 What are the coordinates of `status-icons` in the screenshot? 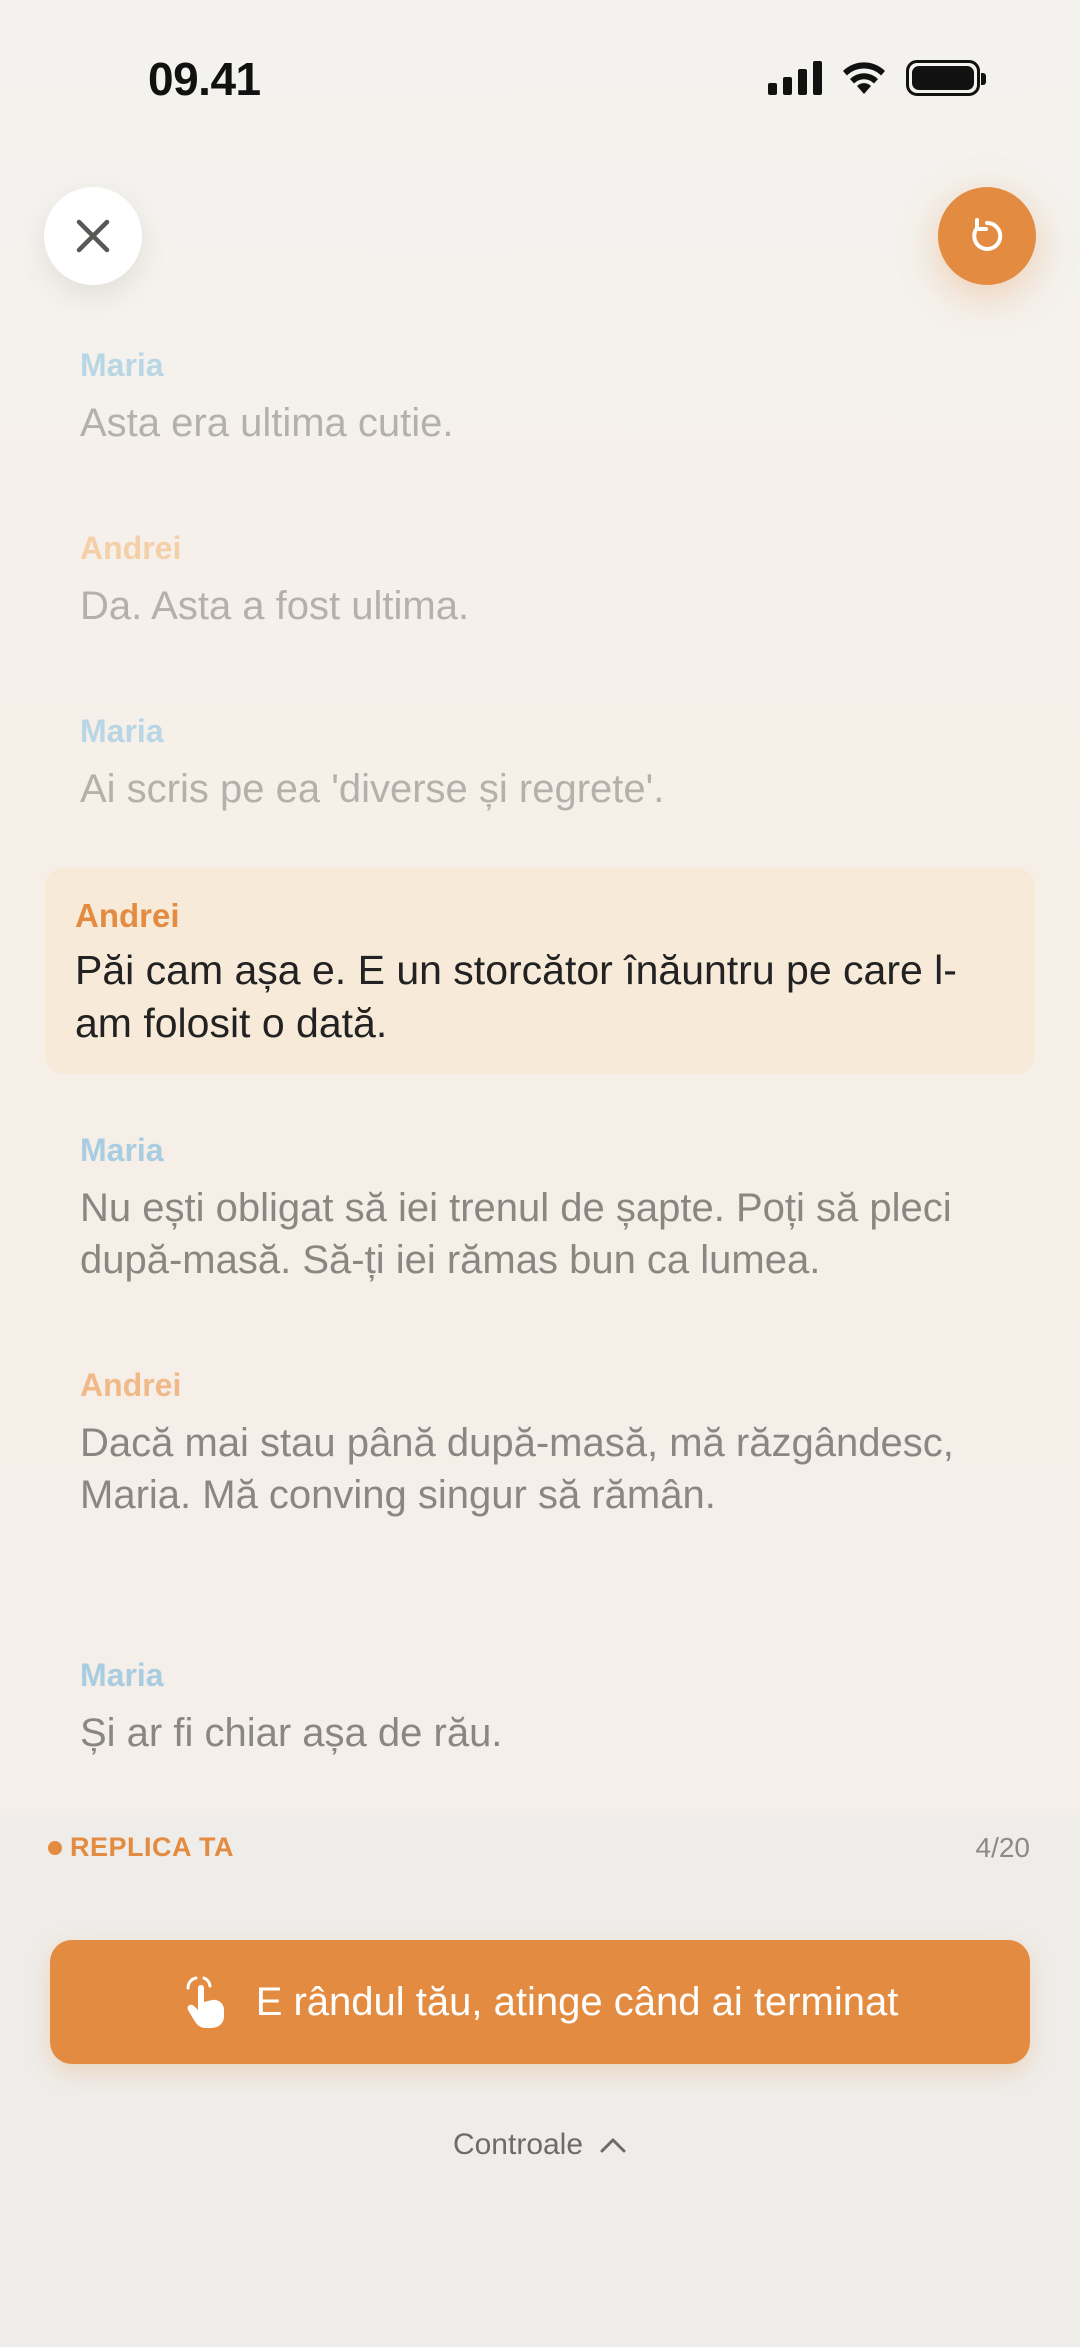 It's located at (877, 78).